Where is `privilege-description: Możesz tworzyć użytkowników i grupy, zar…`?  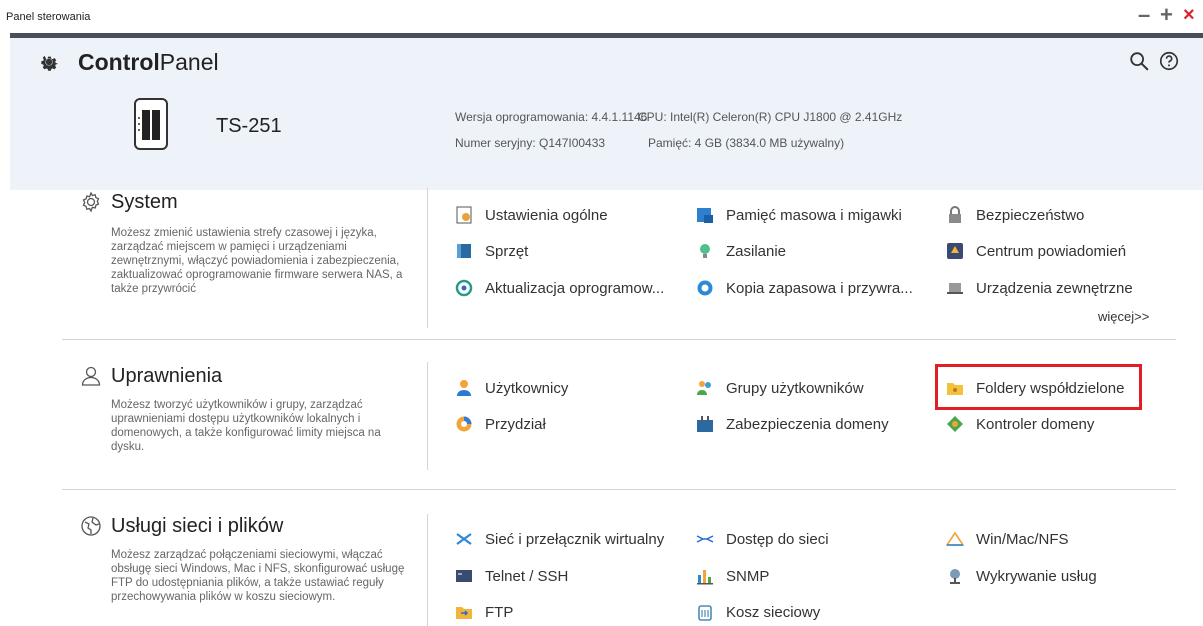 privilege-description: Możesz tworzyć użytkowników i grupy, zar… is located at coordinates (246, 426).